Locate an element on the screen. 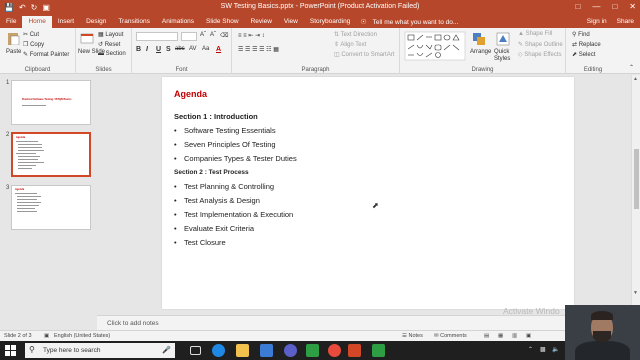  shape-fill-button: ▲ Shape Fill is located at coordinates (535, 34).